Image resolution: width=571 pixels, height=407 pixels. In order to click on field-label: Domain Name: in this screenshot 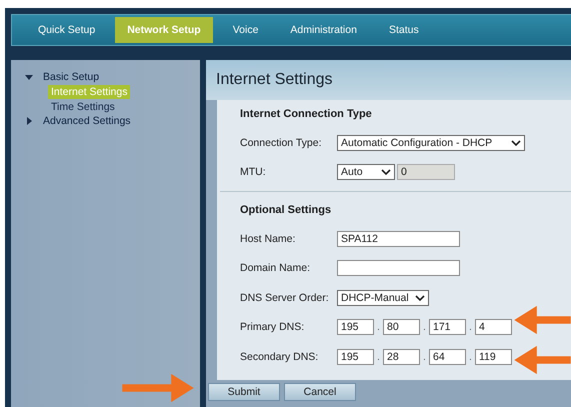, I will do `click(276, 268)`.